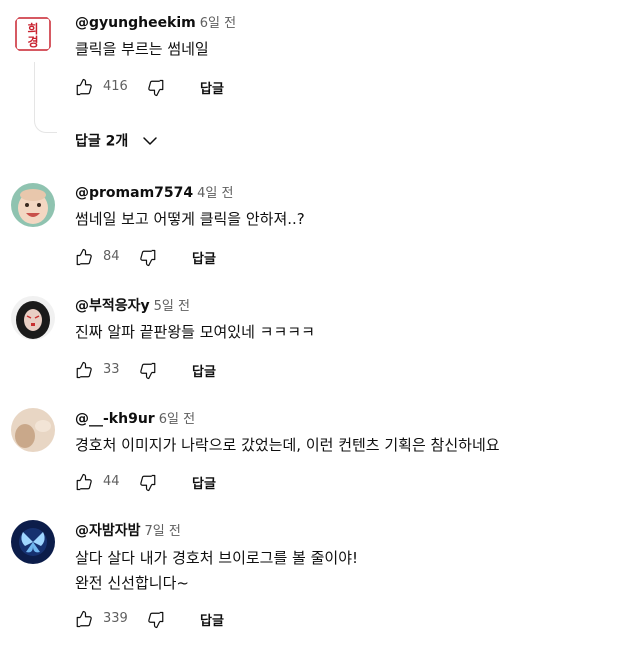 The width and height of the screenshot is (634, 647). I want to click on beige-hand-icon, so click(33, 430).